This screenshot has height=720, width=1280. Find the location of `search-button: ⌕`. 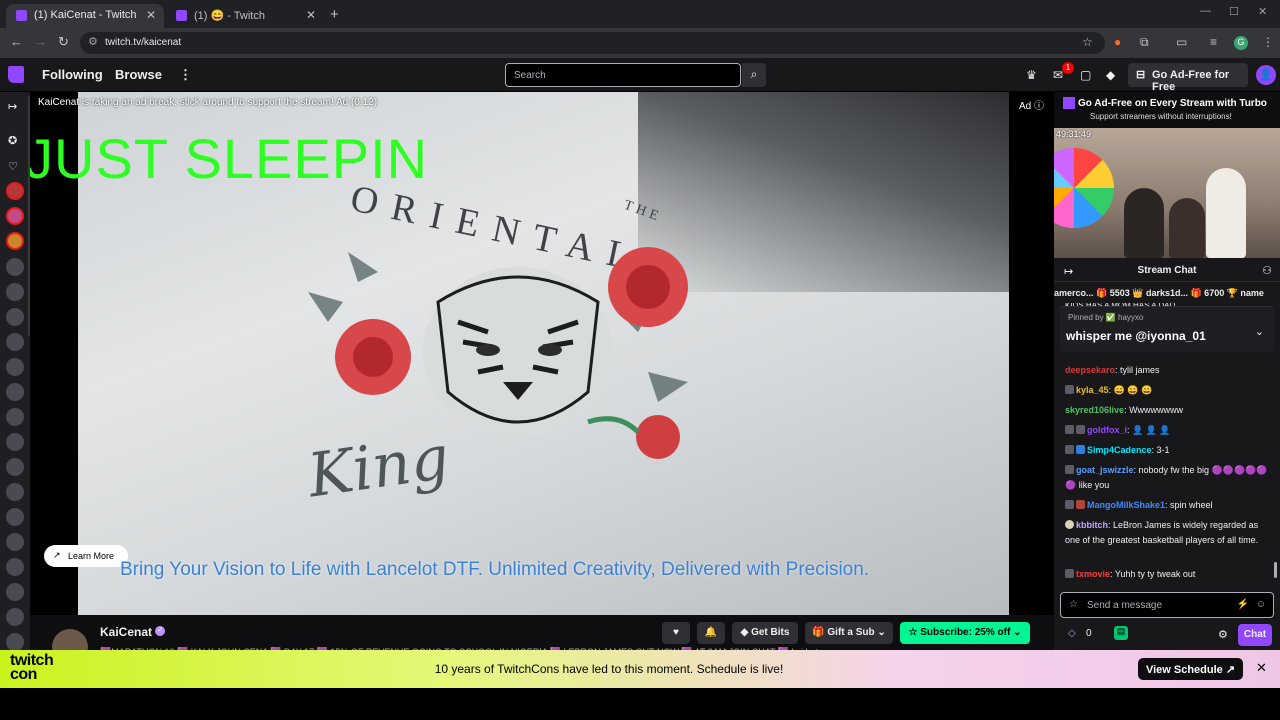

search-button: ⌕ is located at coordinates (754, 75).